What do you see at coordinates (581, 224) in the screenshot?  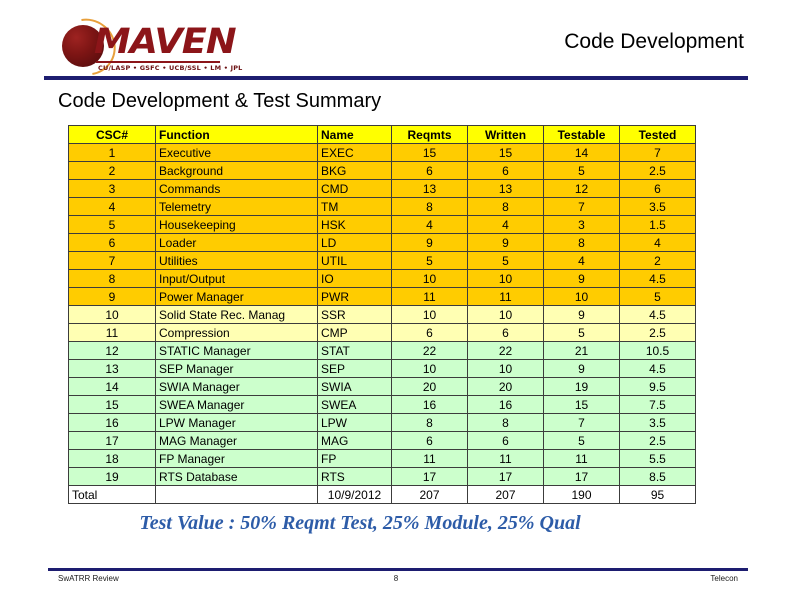 I see `cell-testable: 3` at bounding box center [581, 224].